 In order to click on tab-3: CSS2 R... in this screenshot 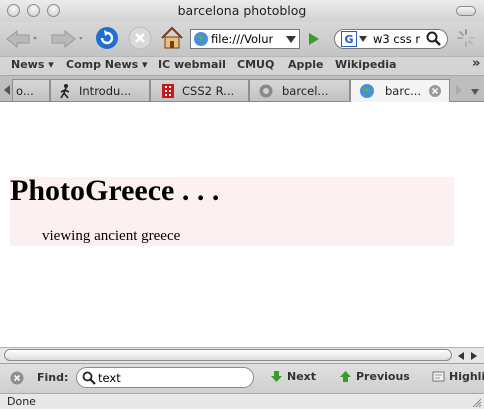, I will do `click(199, 90)`.